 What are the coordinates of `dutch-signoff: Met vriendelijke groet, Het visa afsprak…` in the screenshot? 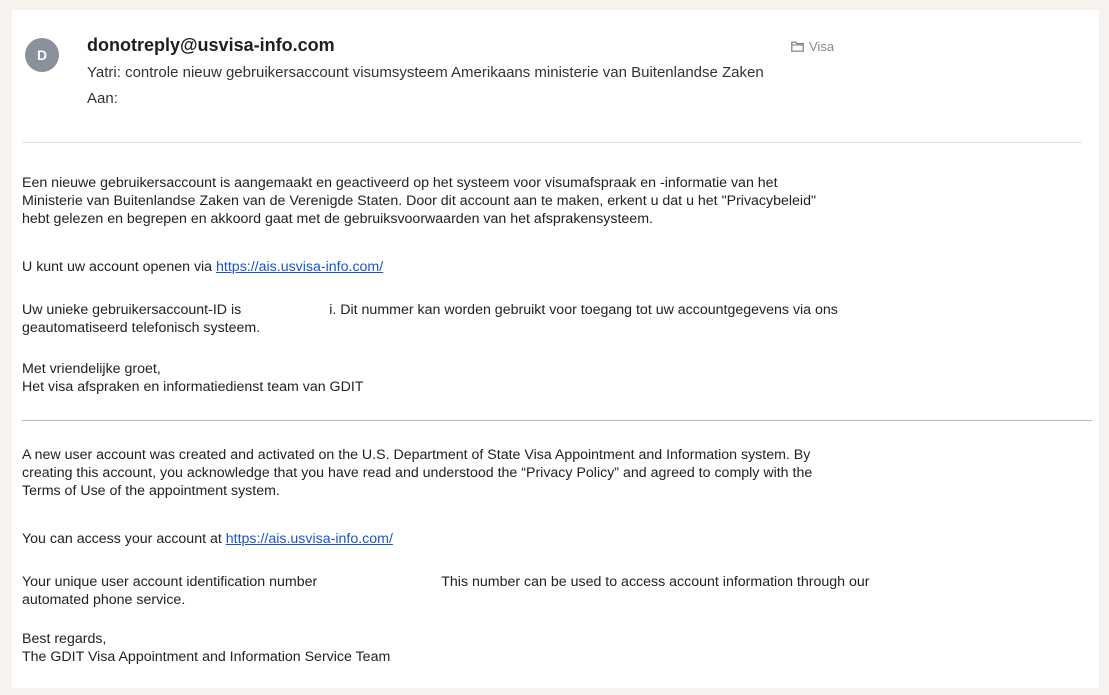 It's located at (557, 378).